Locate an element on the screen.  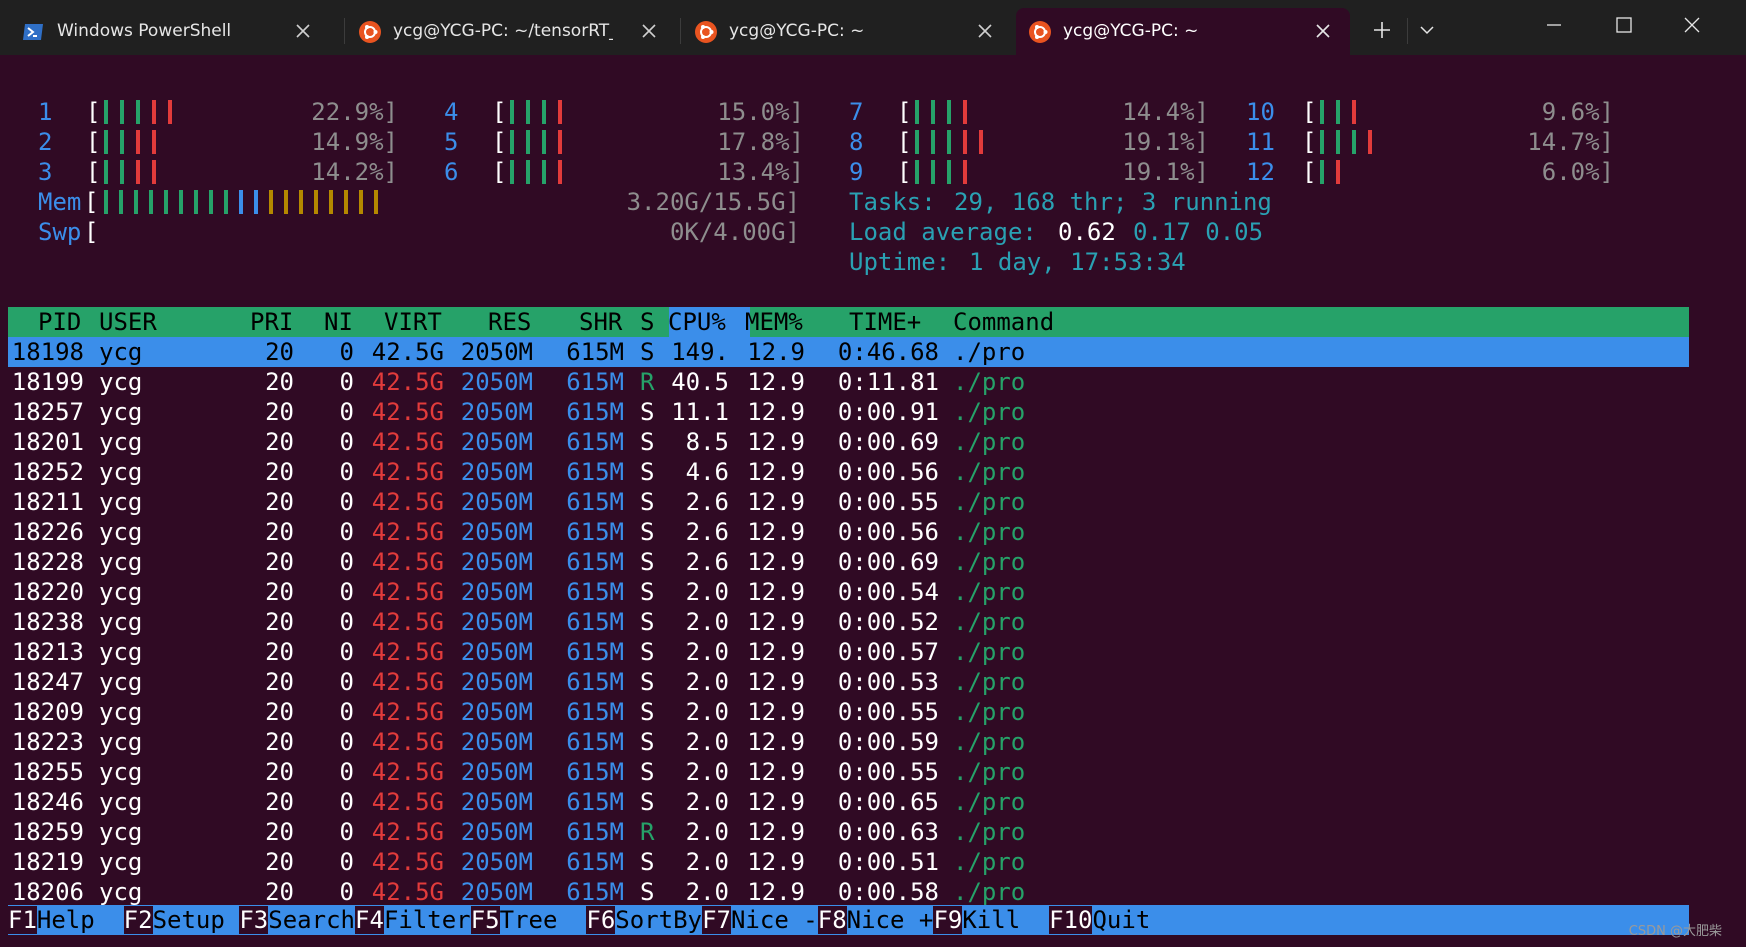
cell-time: 0:00.58 is located at coordinates (888, 892).